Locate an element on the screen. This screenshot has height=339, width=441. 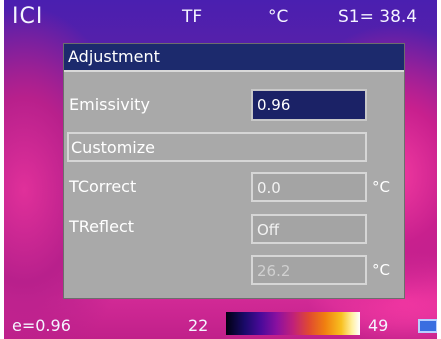
panel-header: Adjustment is located at coordinates (234, 58).